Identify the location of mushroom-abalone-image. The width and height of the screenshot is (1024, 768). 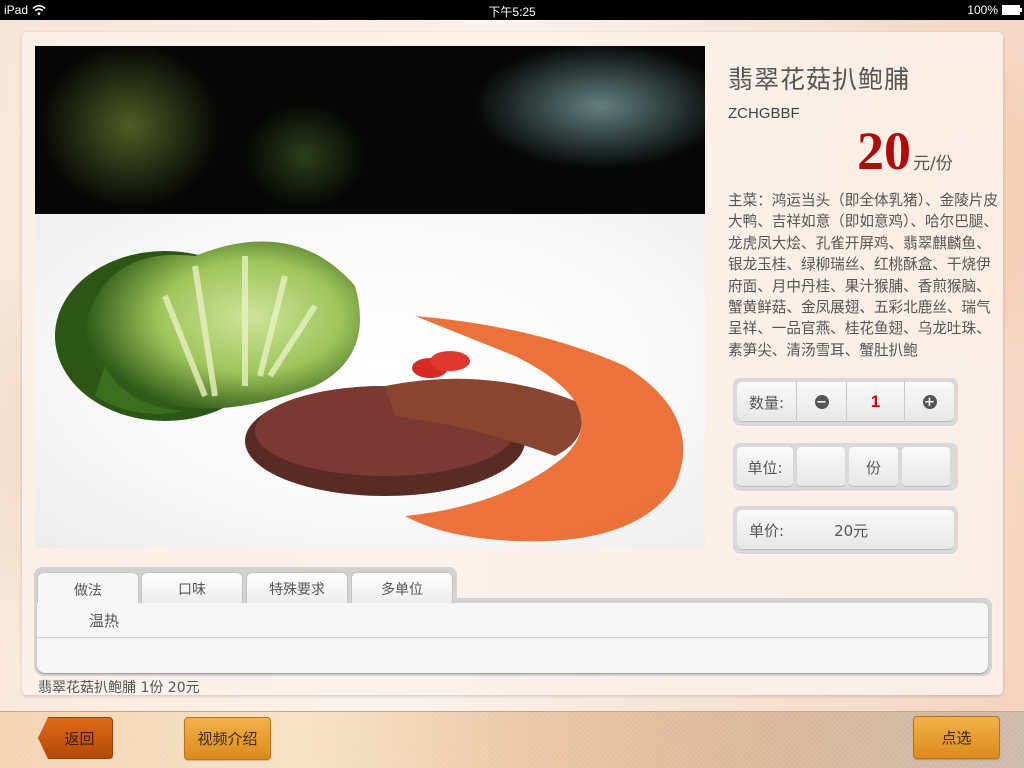
(464, 429).